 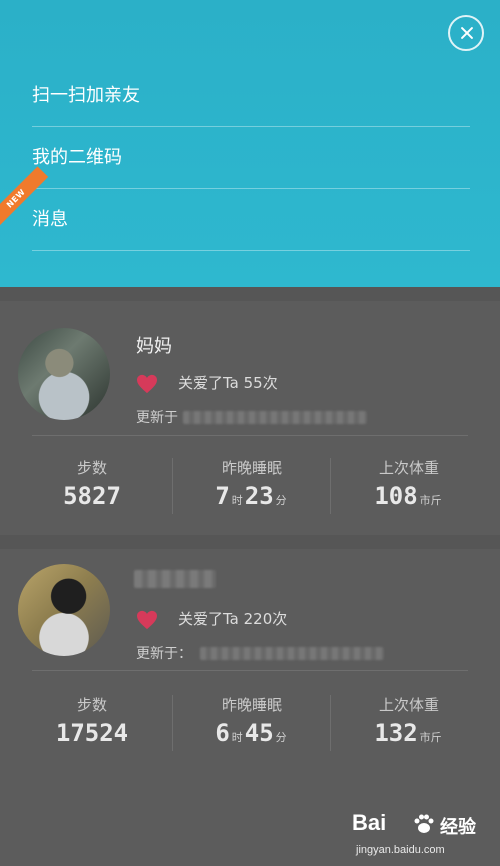 What do you see at coordinates (164, 654) in the screenshot?
I see `updated-label: 更新于：` at bounding box center [164, 654].